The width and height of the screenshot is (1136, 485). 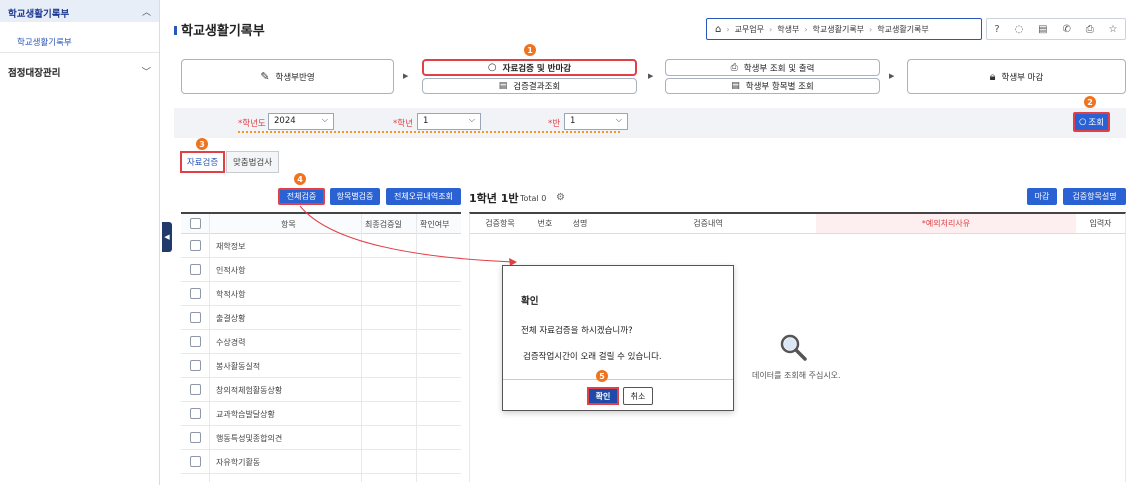 I want to click on step-badge: 5, so click(x=602, y=376).